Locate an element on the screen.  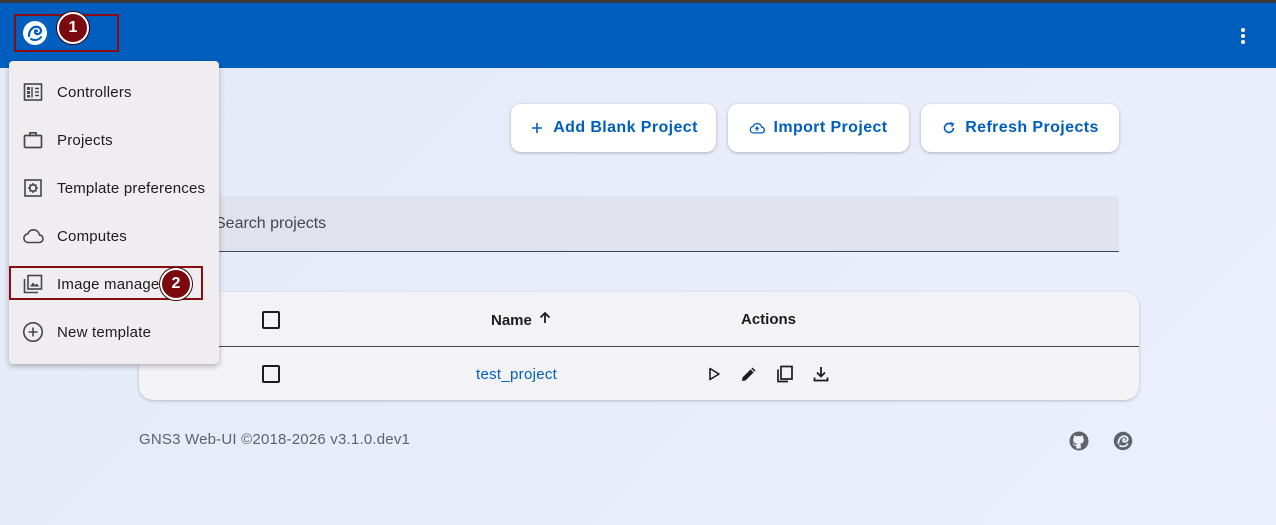
plus-icon is located at coordinates (537, 128).